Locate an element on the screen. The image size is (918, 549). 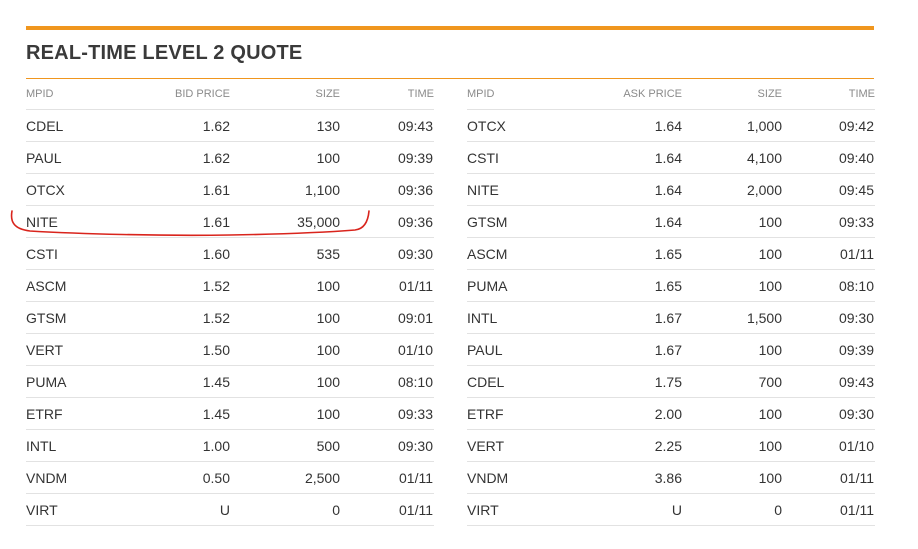
ask-cell-mpid: CDEL is located at coordinates (518, 381).